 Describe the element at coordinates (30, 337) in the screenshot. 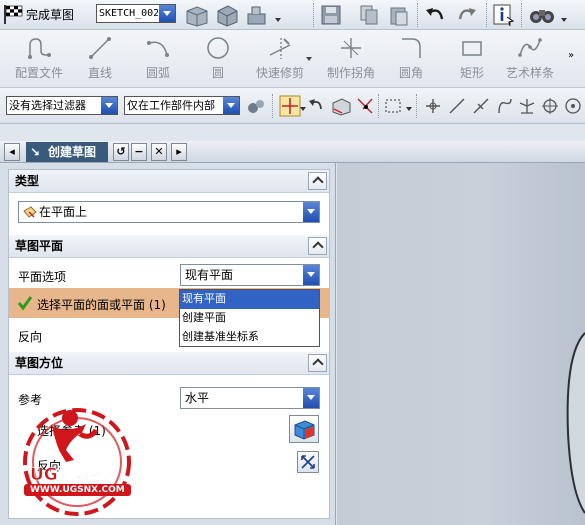

I see `plane-reverse-label: 反向` at that location.